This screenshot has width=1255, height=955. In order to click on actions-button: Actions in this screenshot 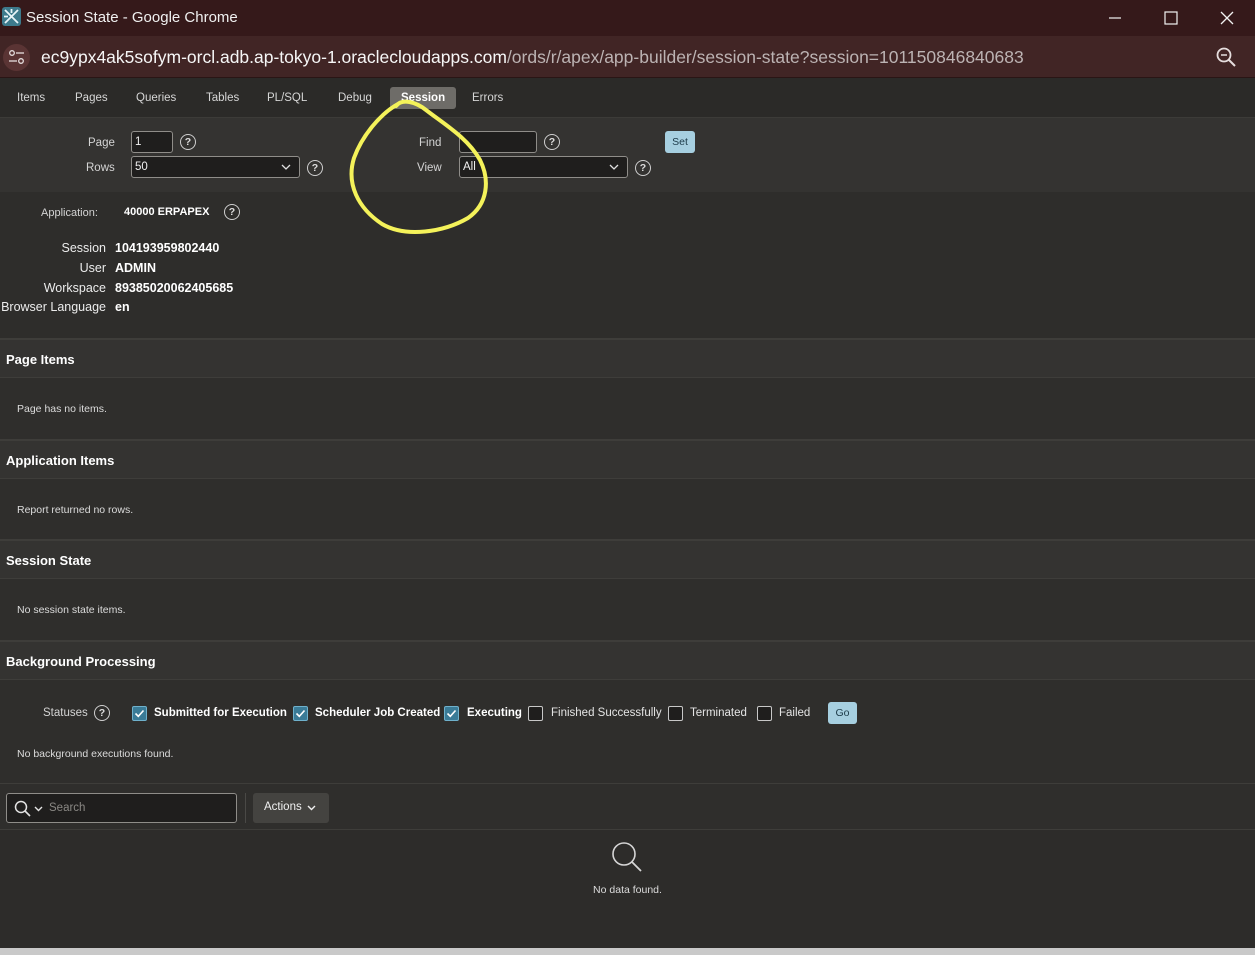, I will do `click(291, 808)`.